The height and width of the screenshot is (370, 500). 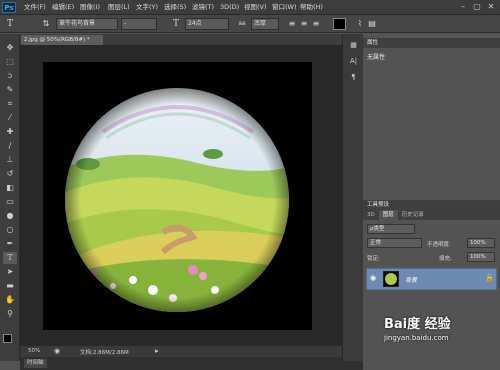 What do you see at coordinates (481, 243) in the screenshot?
I see `opacity-input: 100%` at bounding box center [481, 243].